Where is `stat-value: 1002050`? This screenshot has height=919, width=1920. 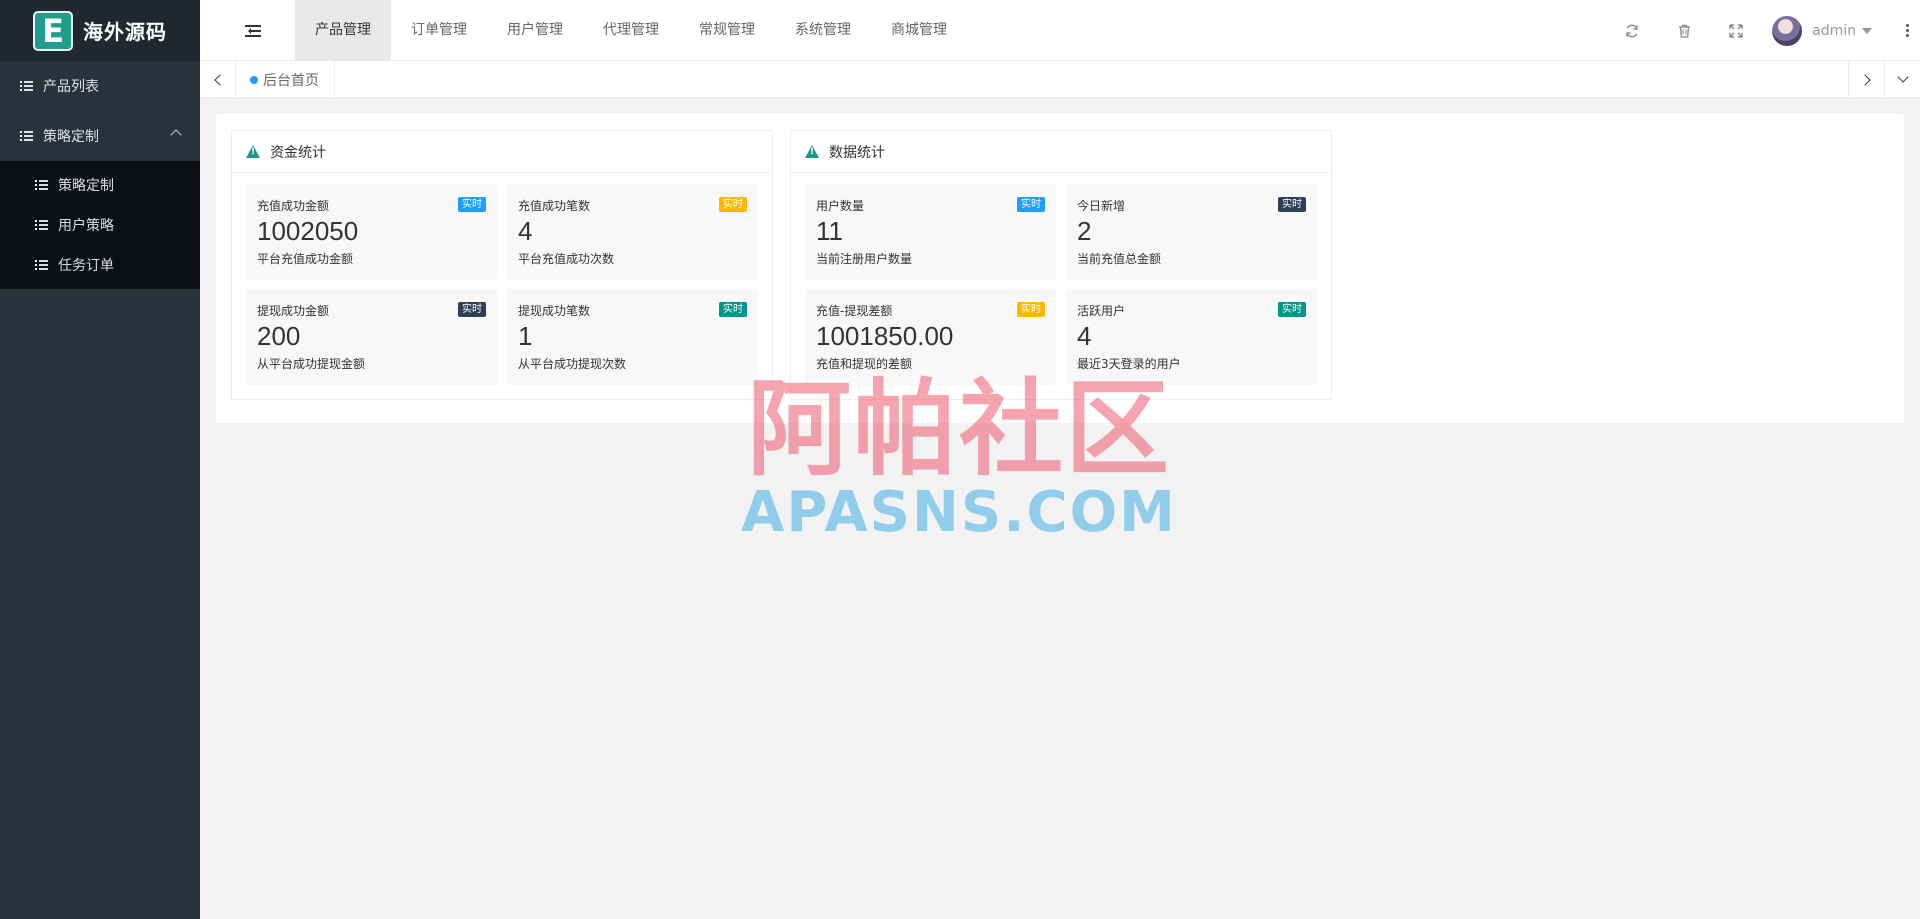 stat-value: 1002050 is located at coordinates (308, 231).